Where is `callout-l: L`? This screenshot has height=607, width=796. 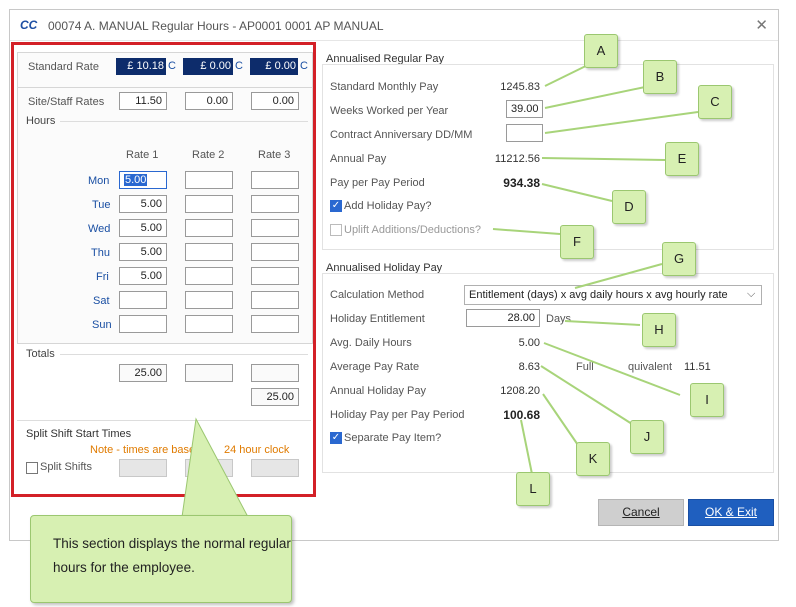 callout-l: L is located at coordinates (533, 489).